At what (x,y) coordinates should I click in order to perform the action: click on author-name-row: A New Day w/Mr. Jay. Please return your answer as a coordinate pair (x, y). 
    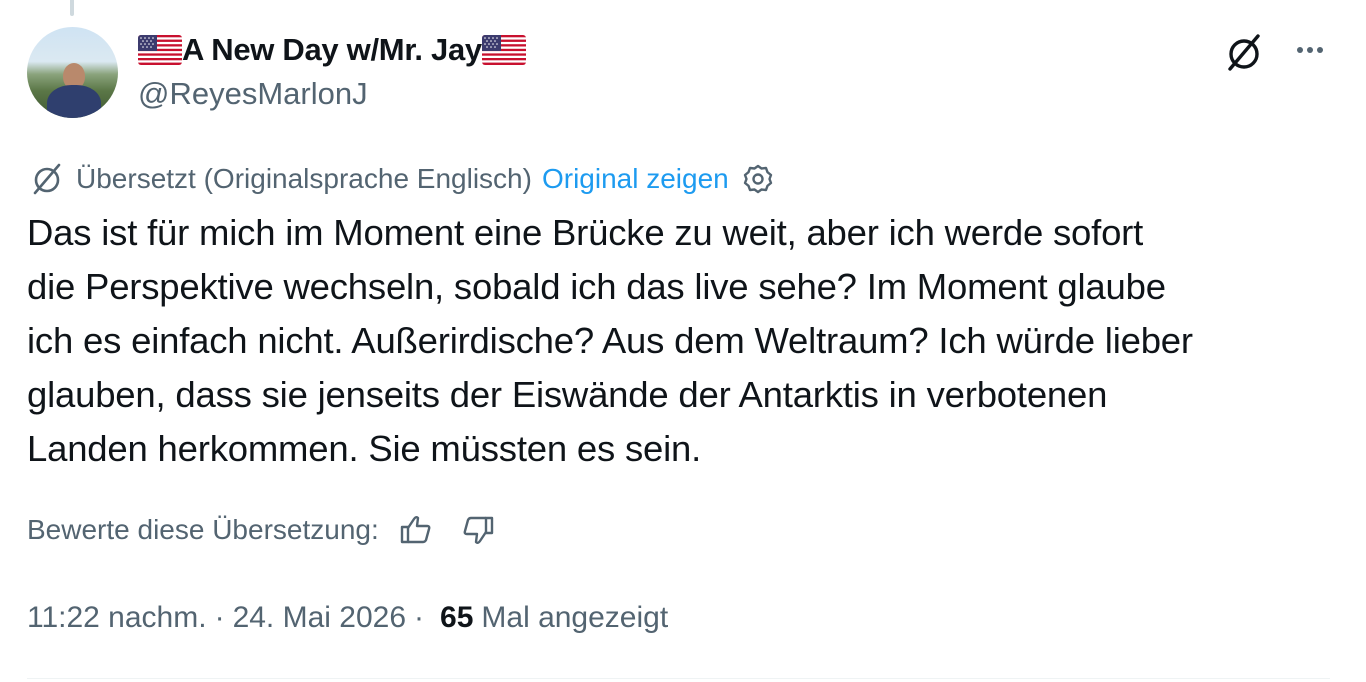
    Looking at the image, I should click on (332, 50).